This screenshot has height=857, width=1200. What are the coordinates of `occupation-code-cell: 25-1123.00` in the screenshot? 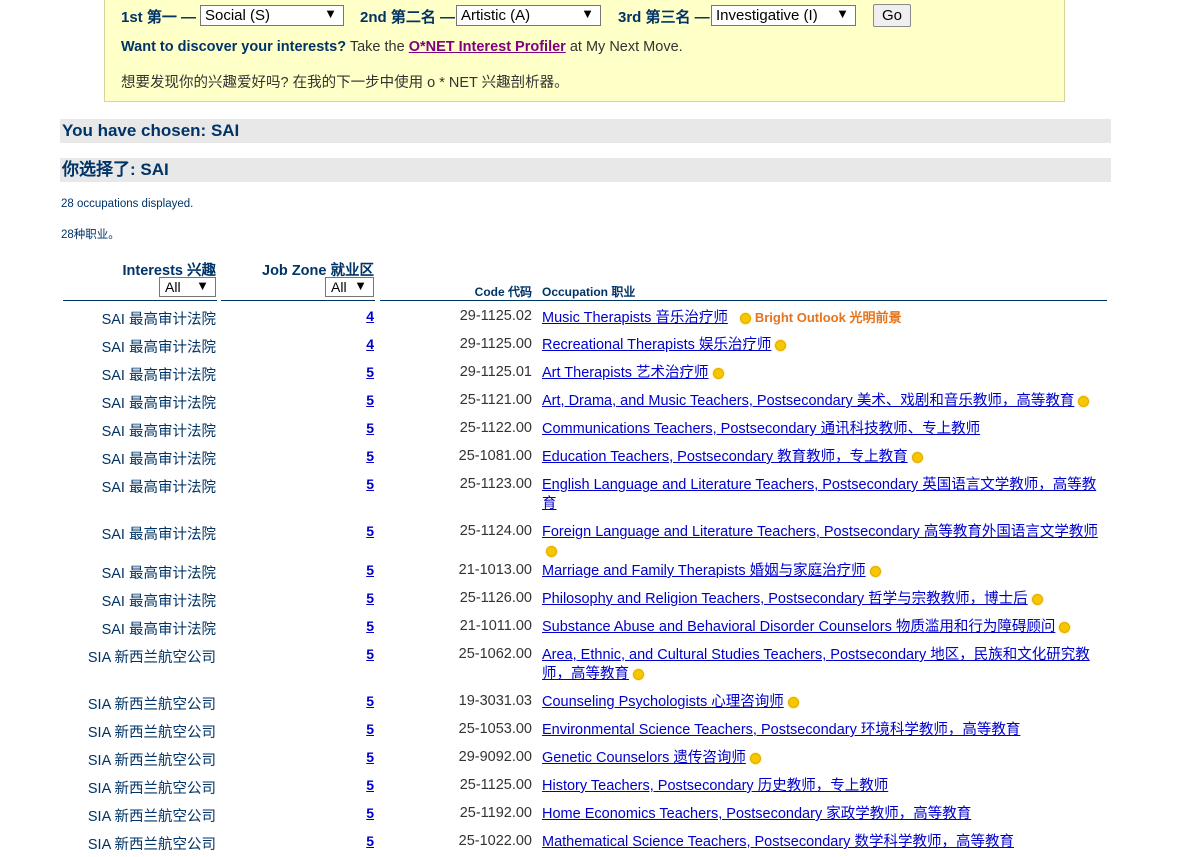 It's located at (495, 484).